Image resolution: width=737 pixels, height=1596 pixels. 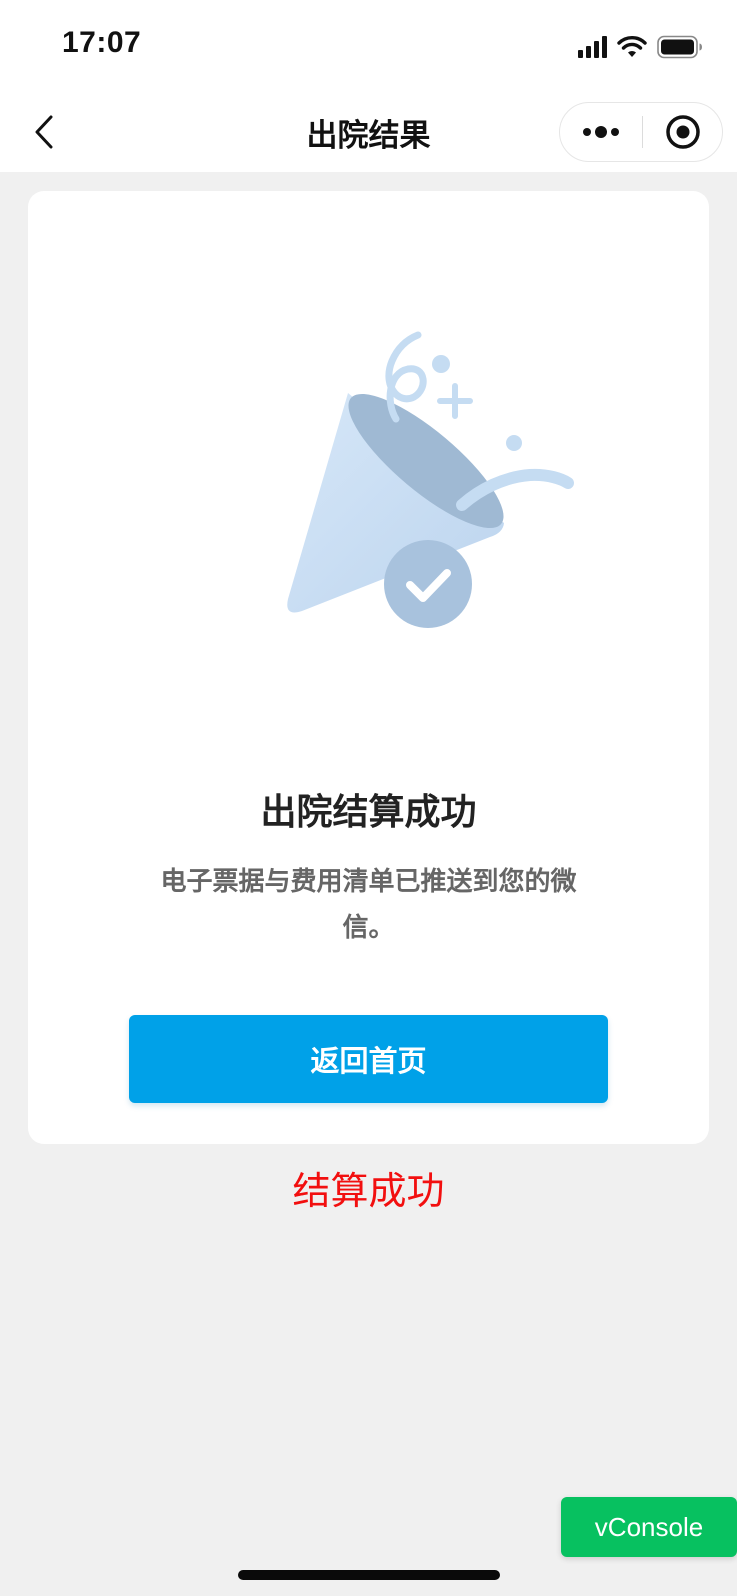 I want to click on return-home-button: 返回首页, so click(x=368, y=1059).